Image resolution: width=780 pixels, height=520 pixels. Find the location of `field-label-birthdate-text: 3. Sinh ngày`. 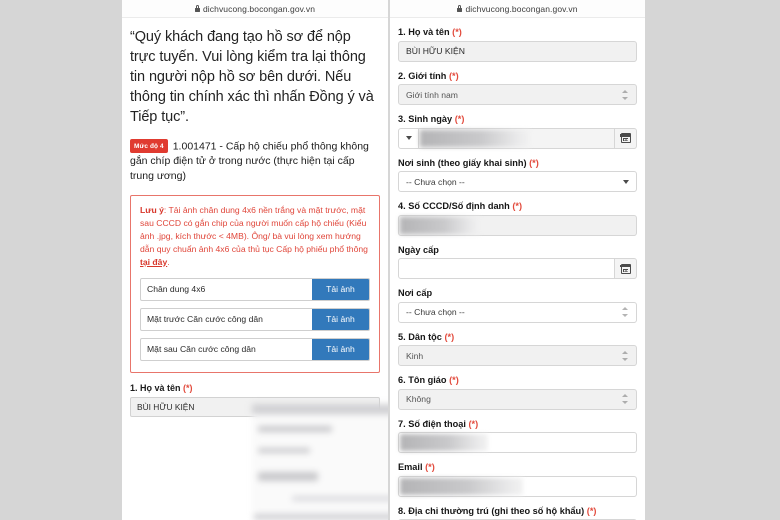

field-label-birthdate-text: 3. Sinh ngày is located at coordinates (425, 119).